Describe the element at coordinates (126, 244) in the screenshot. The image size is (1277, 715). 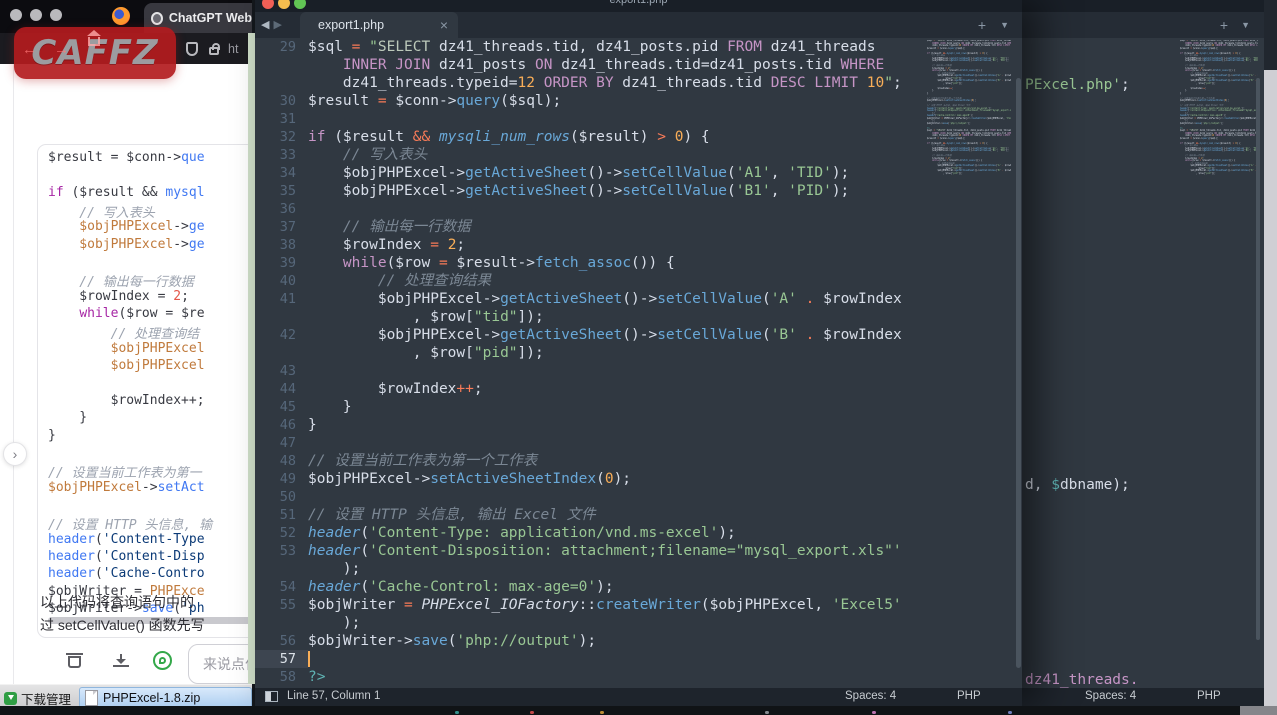
I see `code-line: $objPHPExcel->ge` at that location.